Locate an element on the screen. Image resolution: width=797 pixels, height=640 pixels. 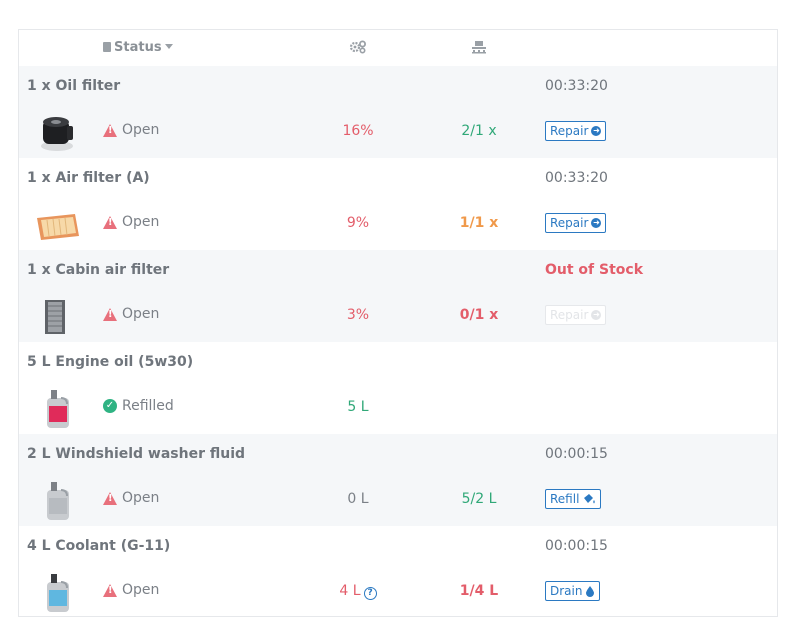
cabin-filter-image is located at coordinates (55, 317).